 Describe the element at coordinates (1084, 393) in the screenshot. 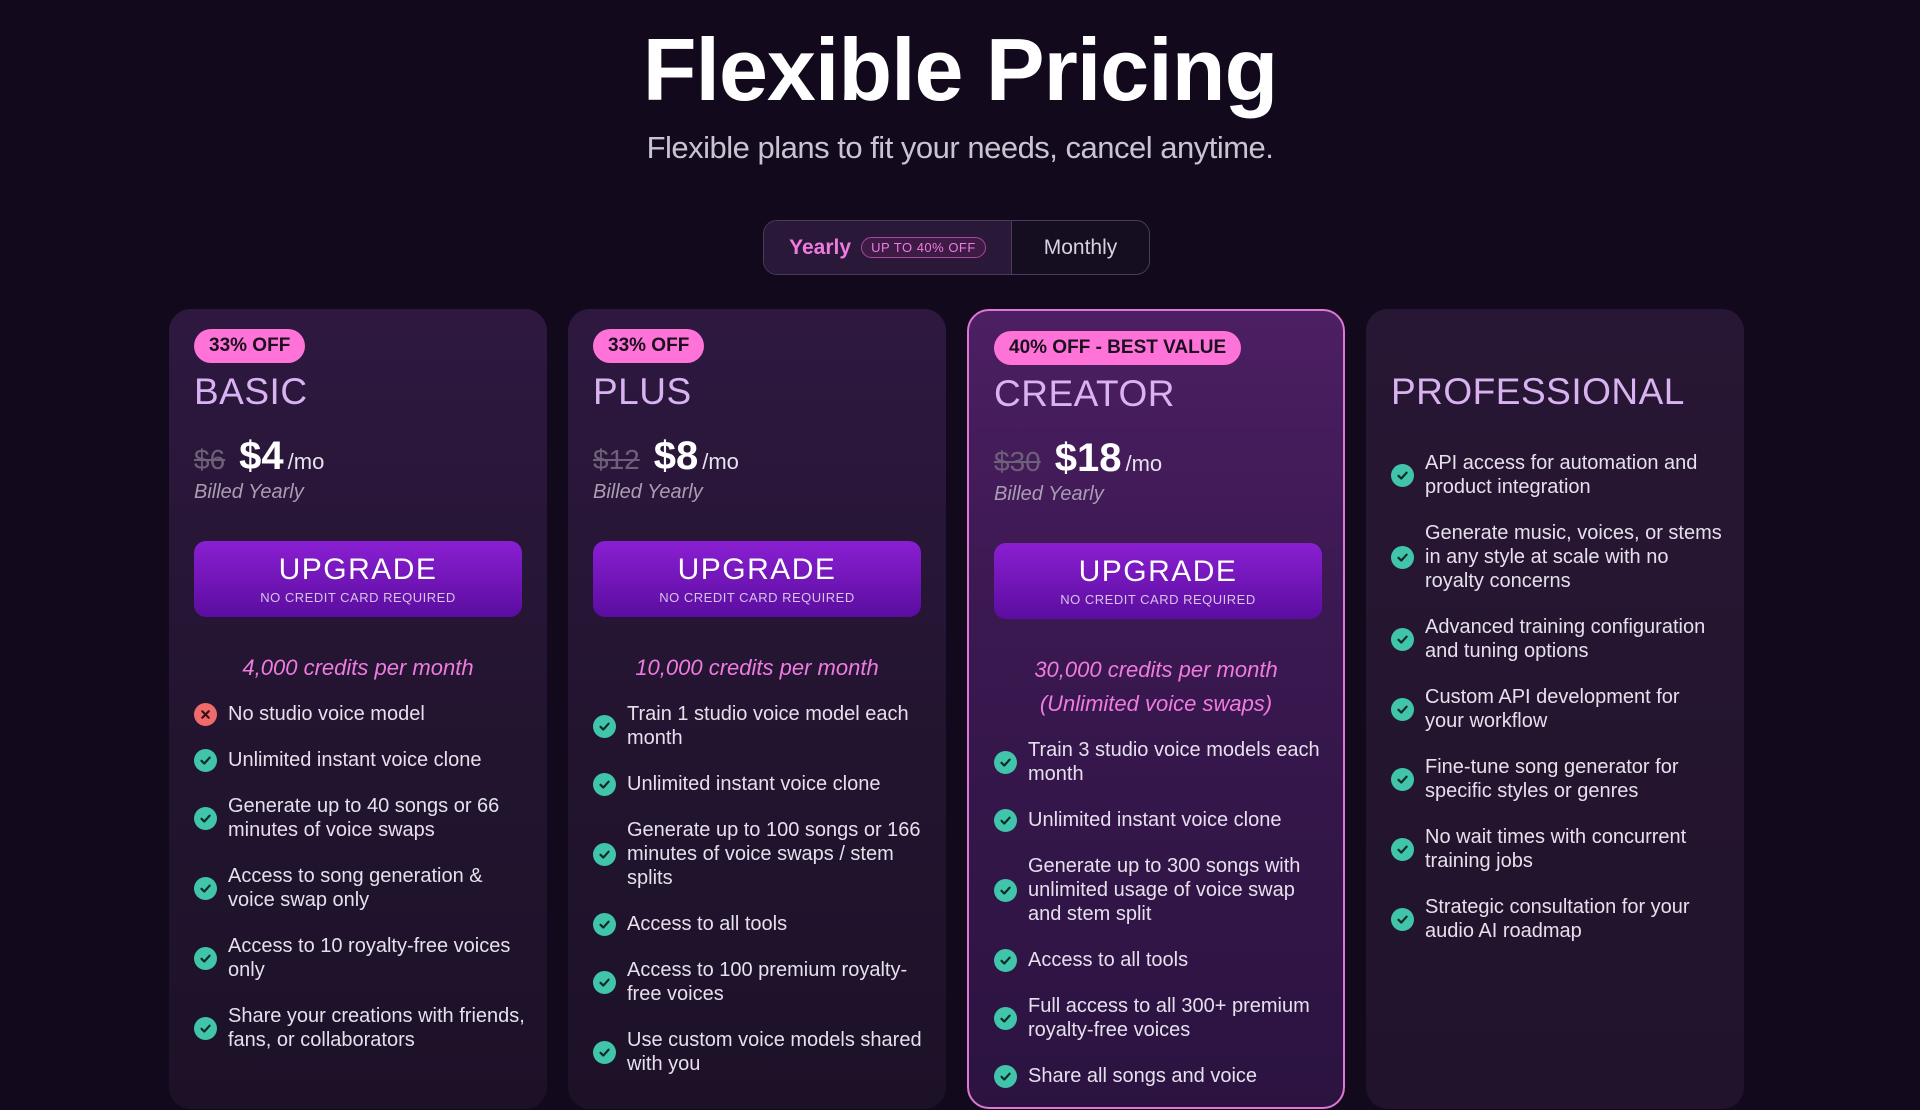

I see `plan-name: CREATOR` at that location.